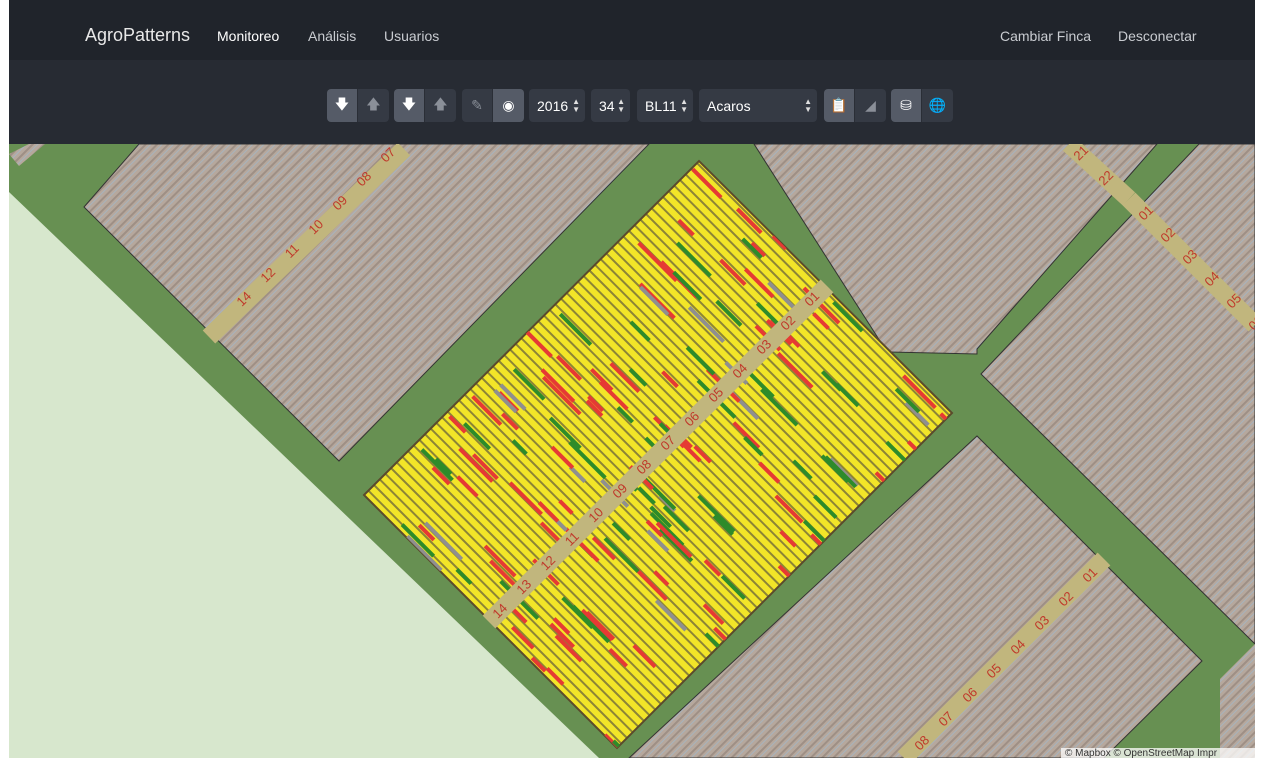 This screenshot has height=758, width=1262. I want to click on week-value: 34, so click(607, 105).